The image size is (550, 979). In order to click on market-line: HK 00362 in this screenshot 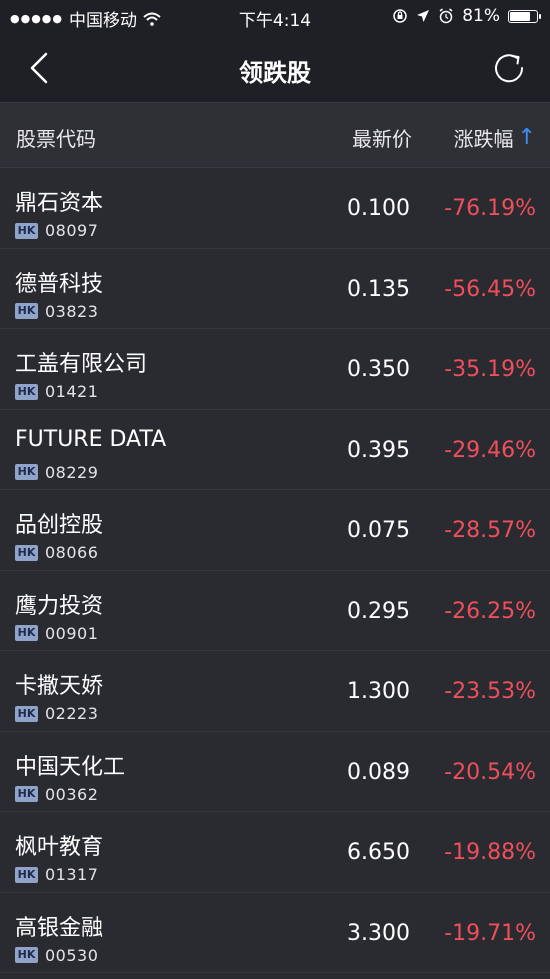, I will do `click(56, 794)`.